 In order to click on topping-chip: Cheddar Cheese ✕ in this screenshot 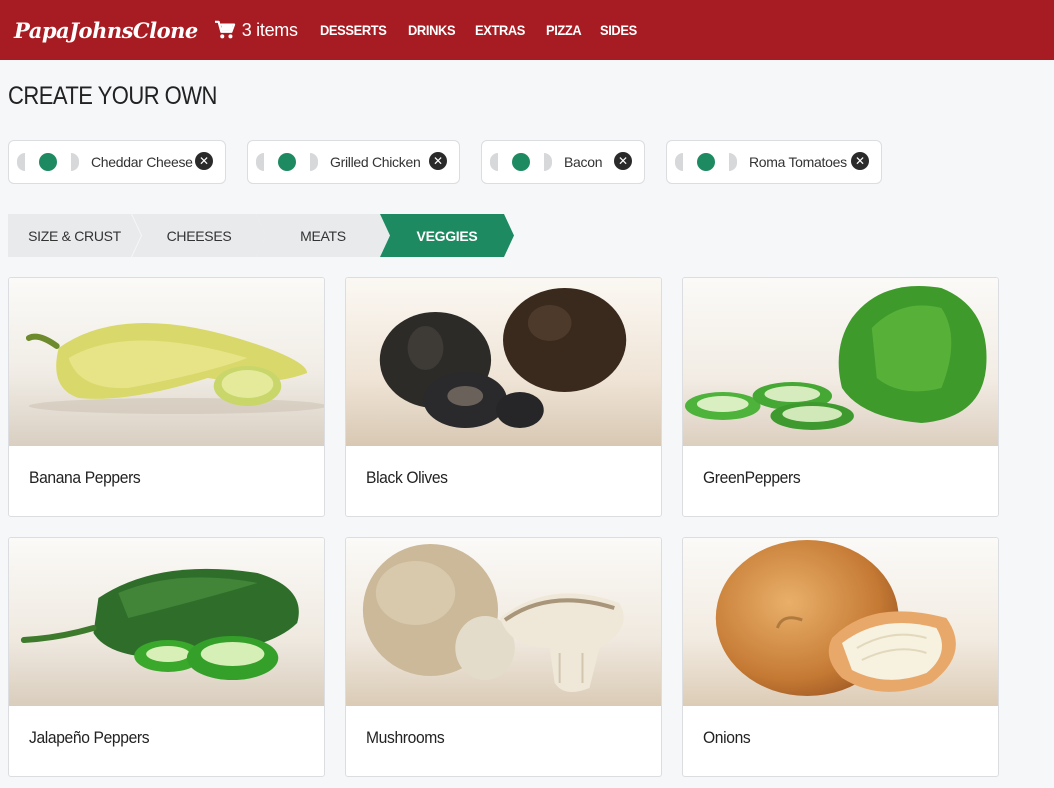, I will do `click(117, 162)`.